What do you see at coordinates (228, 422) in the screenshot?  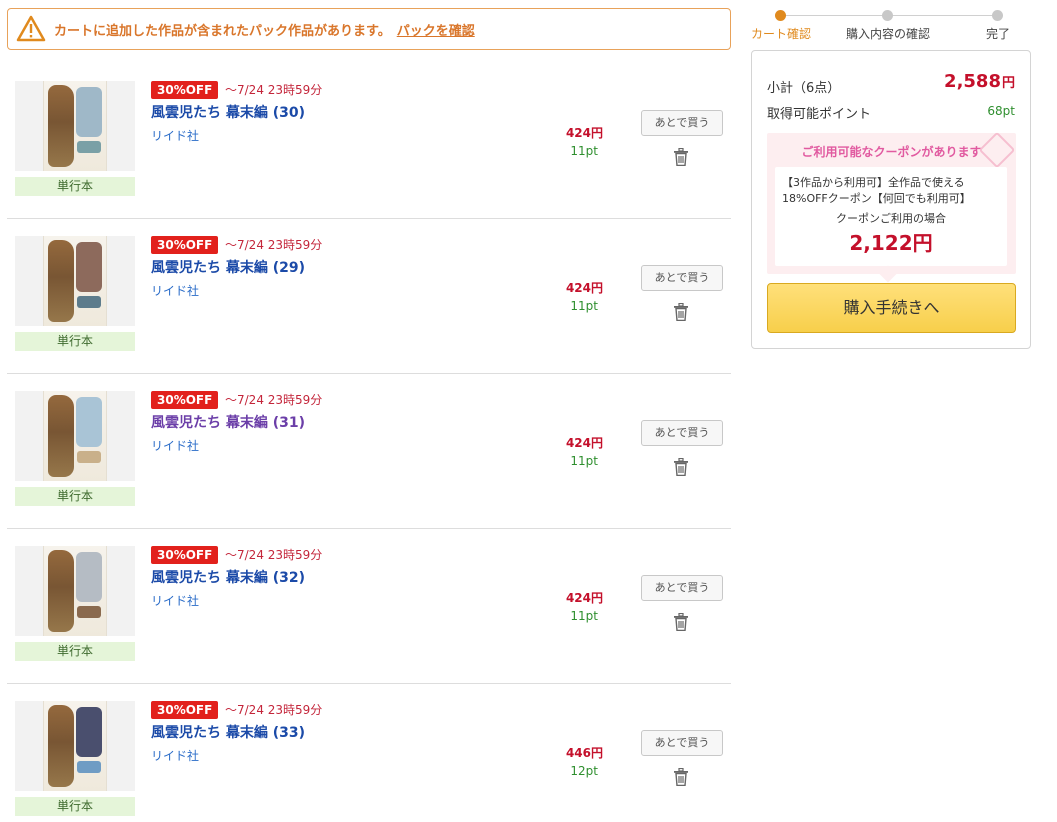 I see `item-title-link: 風雲児たち 幕末編 (31)` at bounding box center [228, 422].